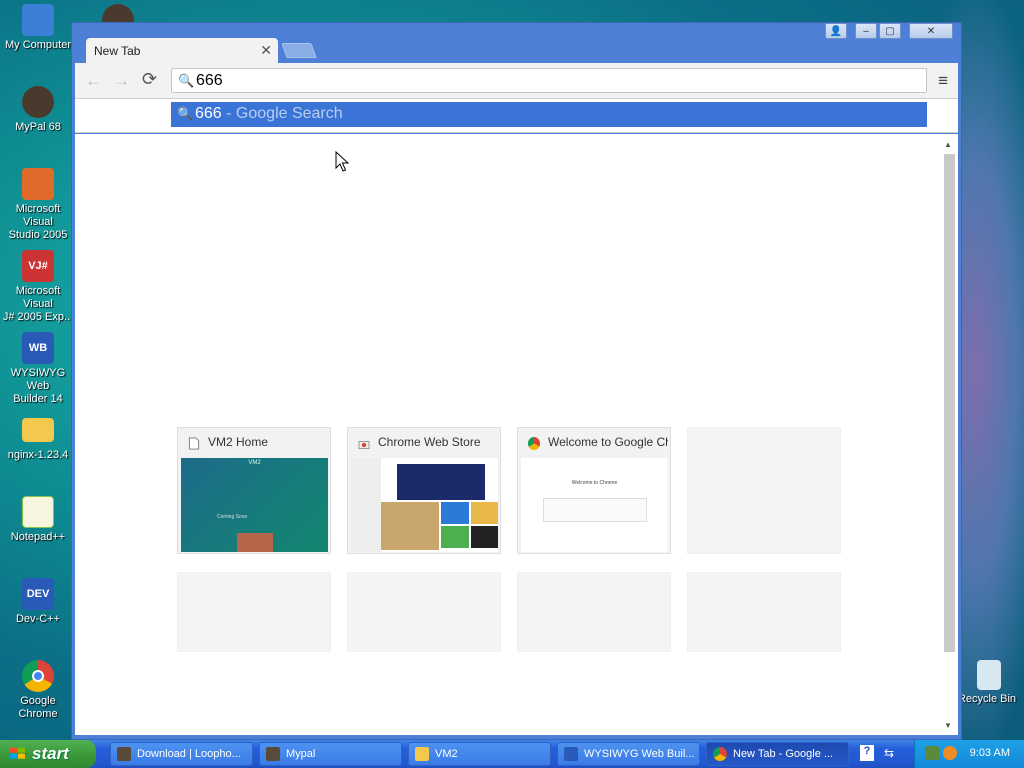 The image size is (1024, 768). What do you see at coordinates (149, 79) in the screenshot?
I see `reload-icon: ⟳` at bounding box center [149, 79].